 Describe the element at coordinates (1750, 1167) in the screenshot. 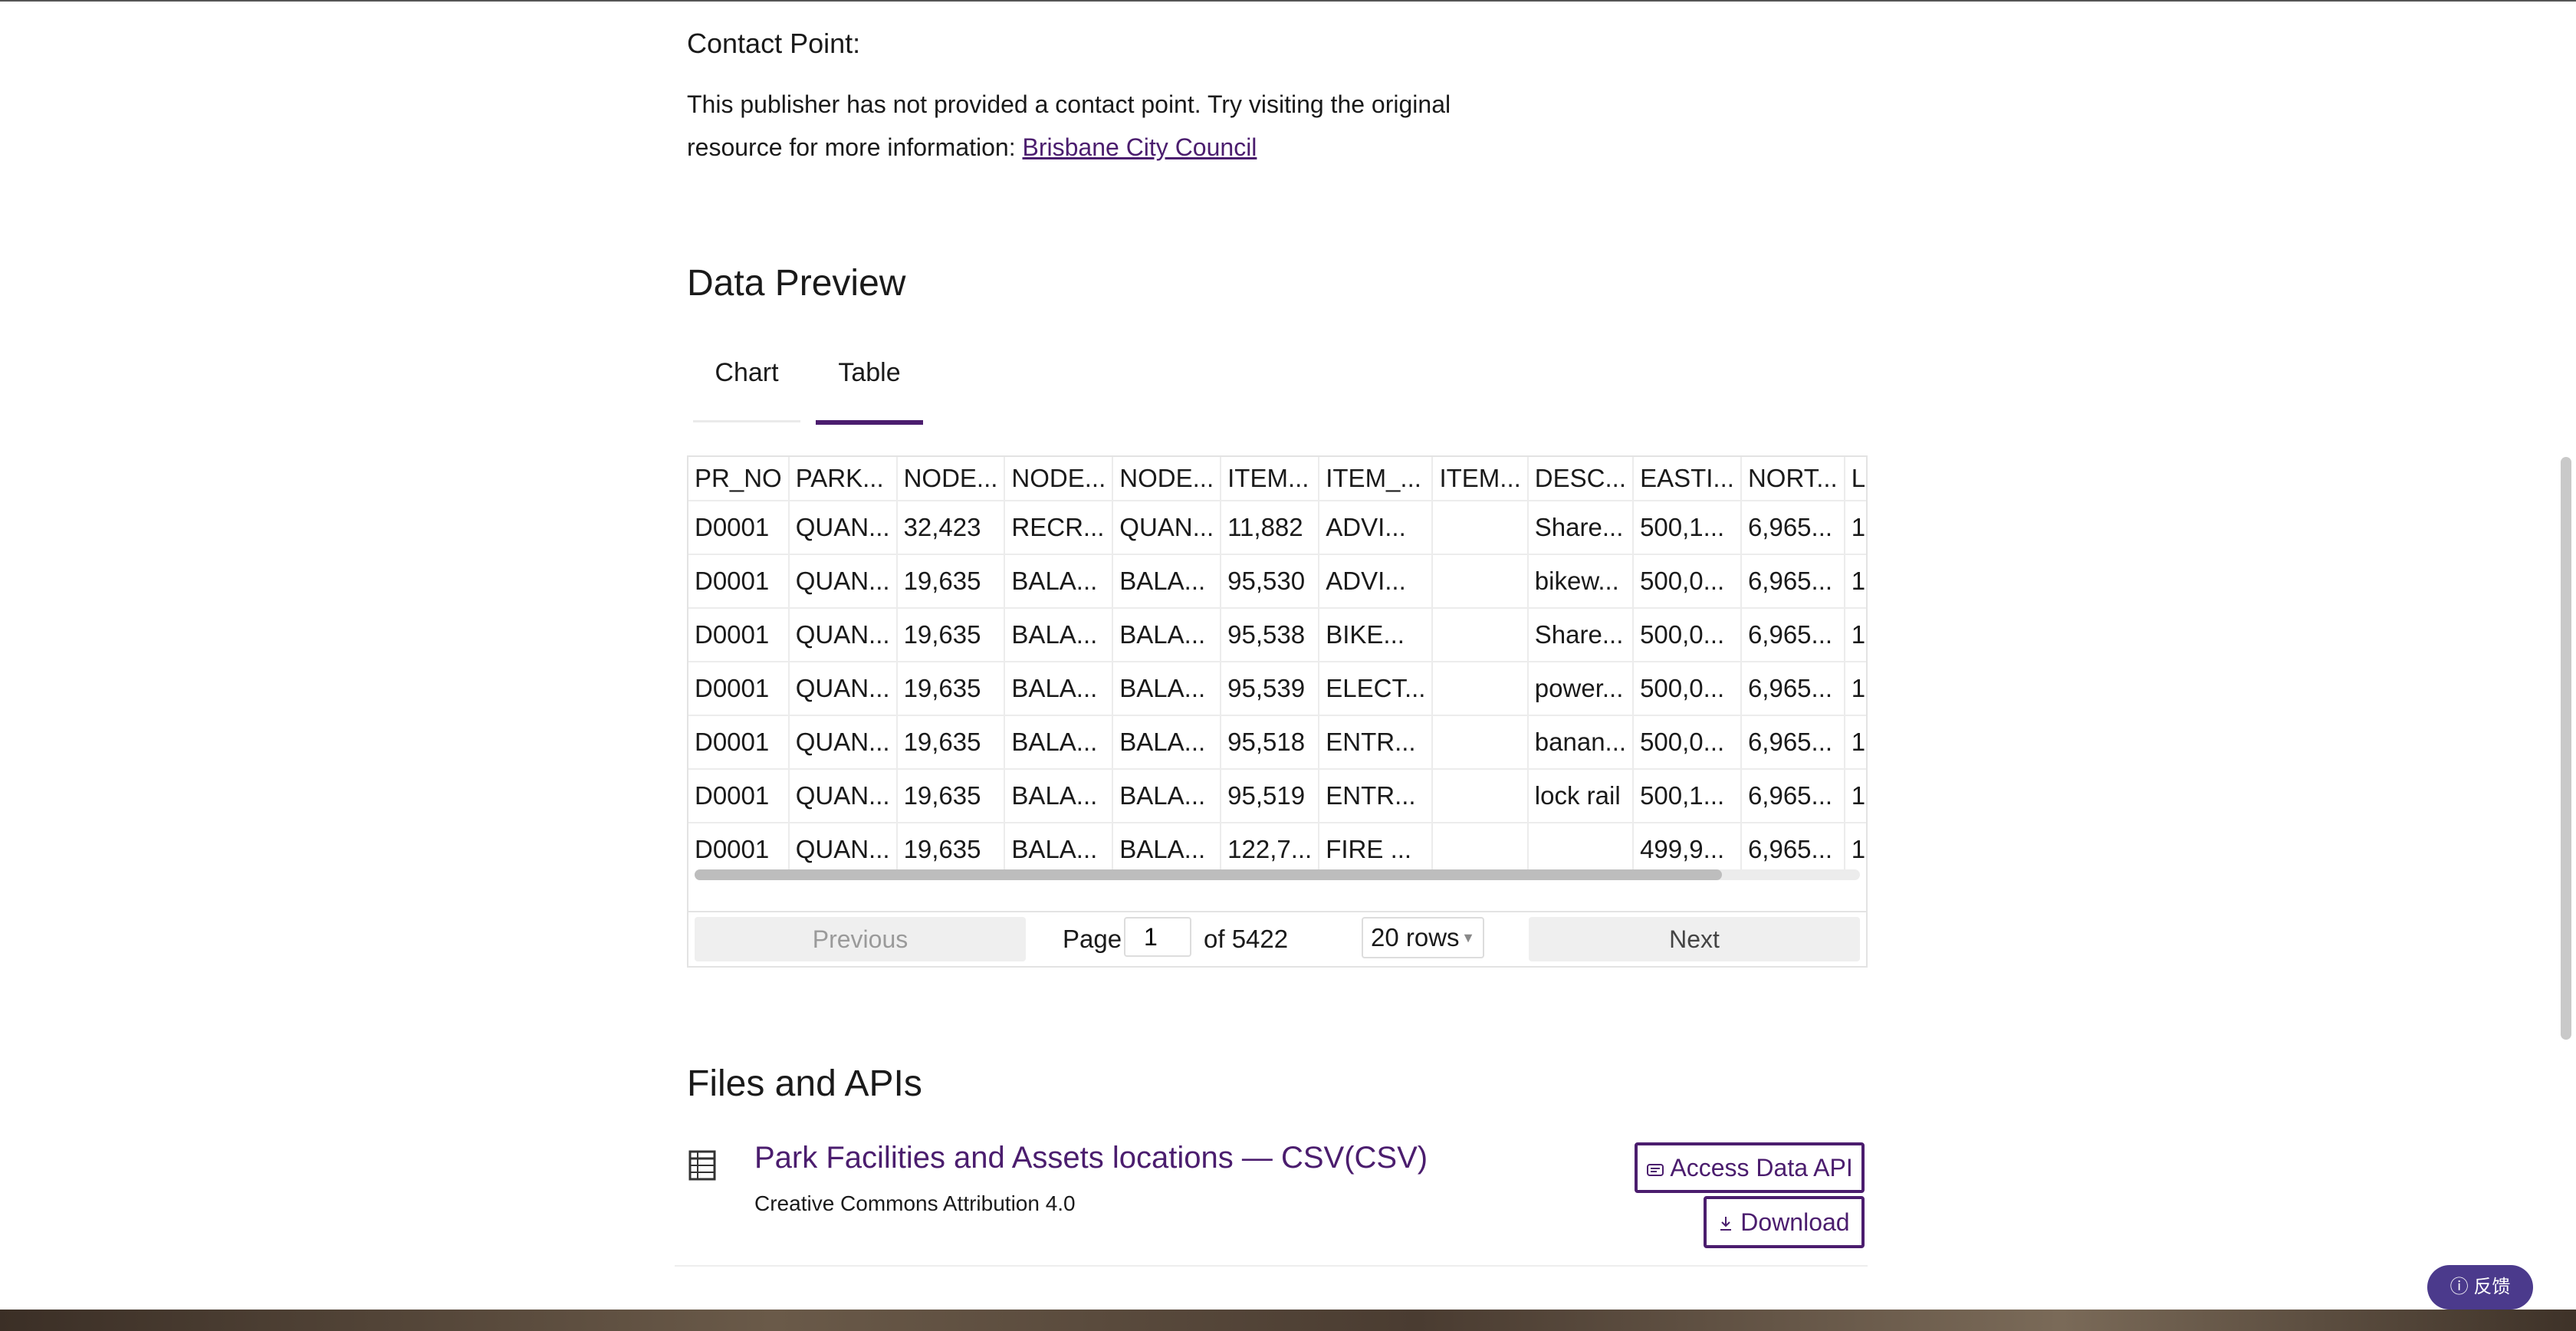

I see `access-data-api-button: Access Data API` at that location.